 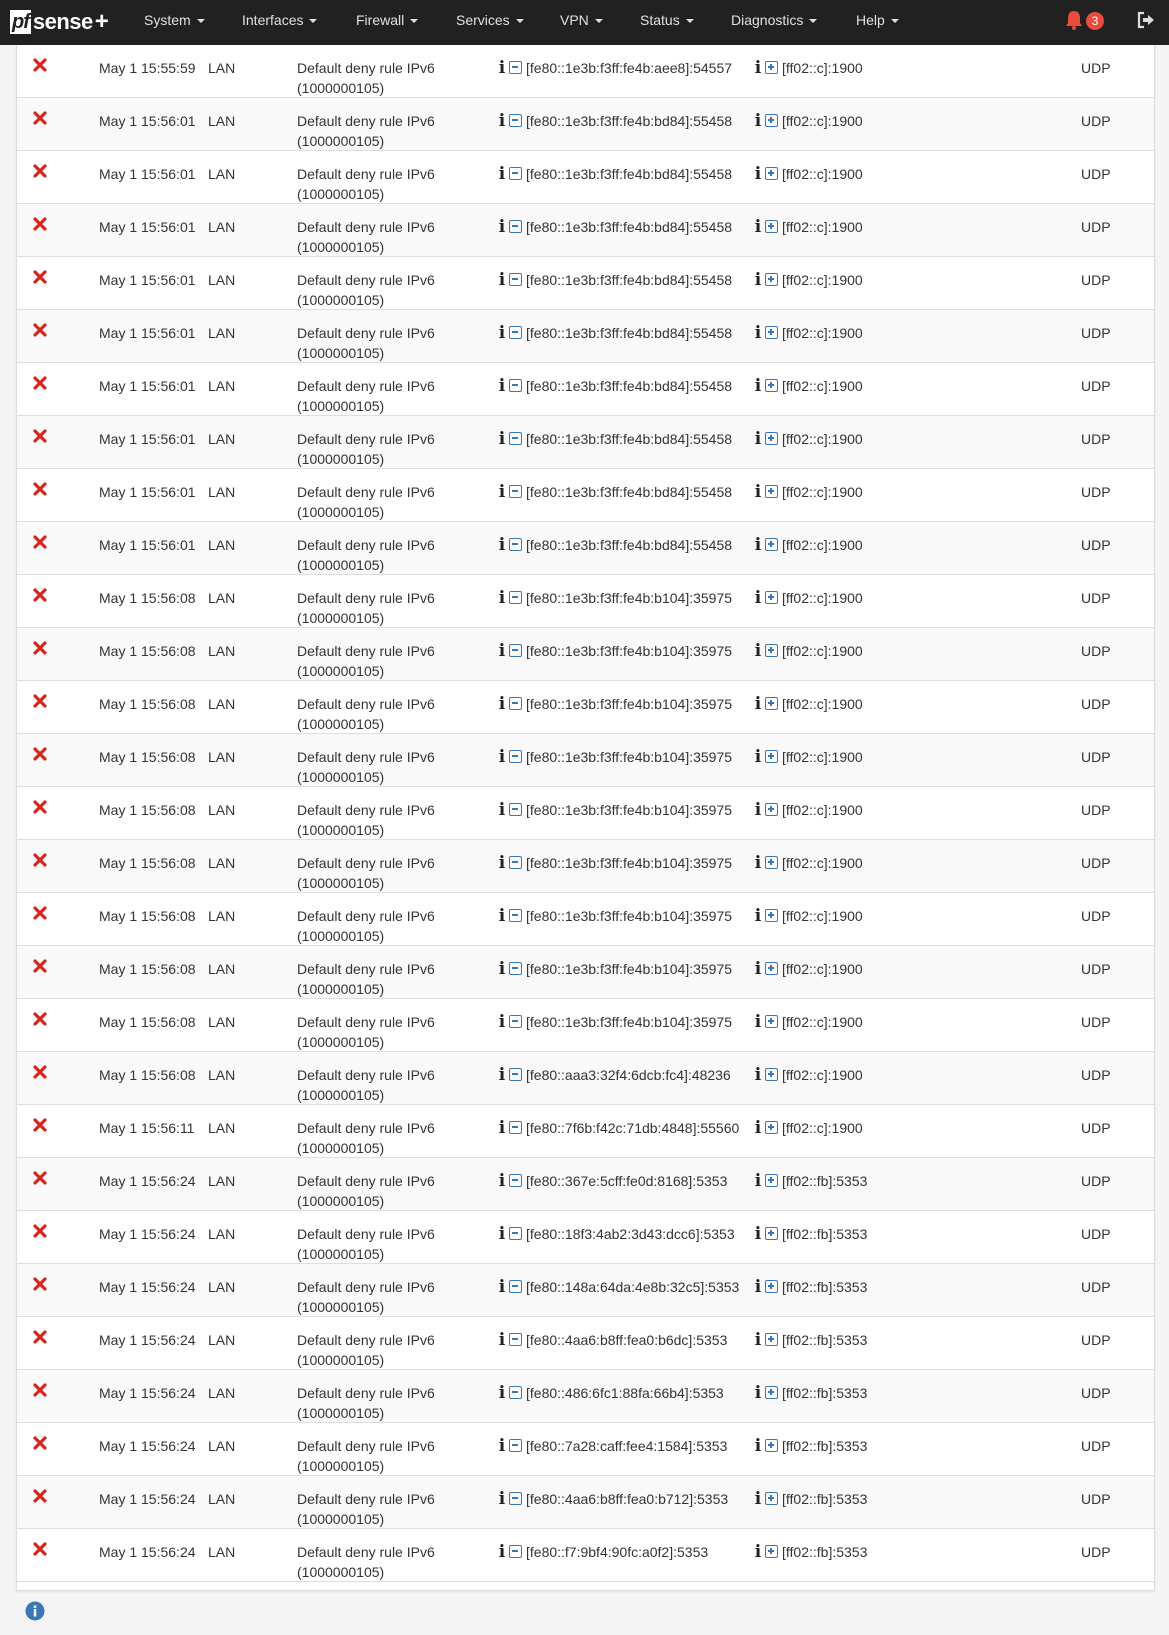 What do you see at coordinates (877, 22) in the screenshot?
I see `menu-help: Help` at bounding box center [877, 22].